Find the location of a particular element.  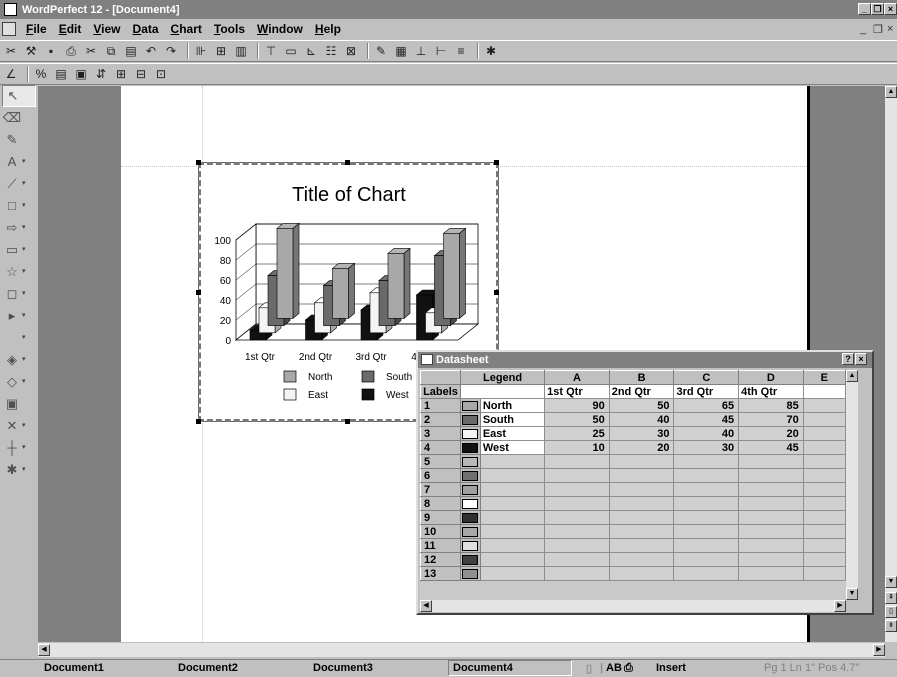

callout-icon: ▭ ▾ is located at coordinates (19, 250).